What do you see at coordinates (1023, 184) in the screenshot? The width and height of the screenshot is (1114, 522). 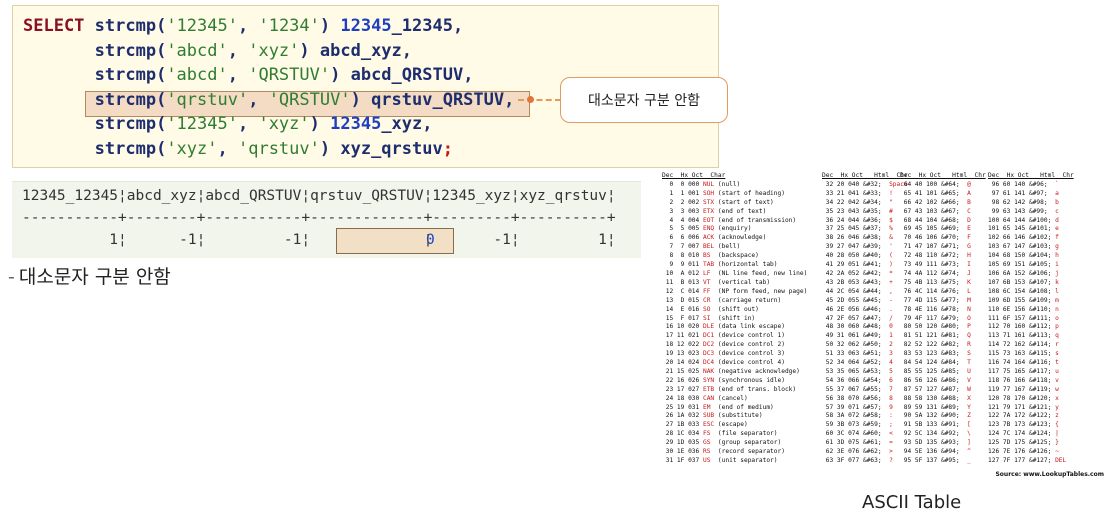 I see `ascii-row: 96 60 140 &#96; `` at bounding box center [1023, 184].